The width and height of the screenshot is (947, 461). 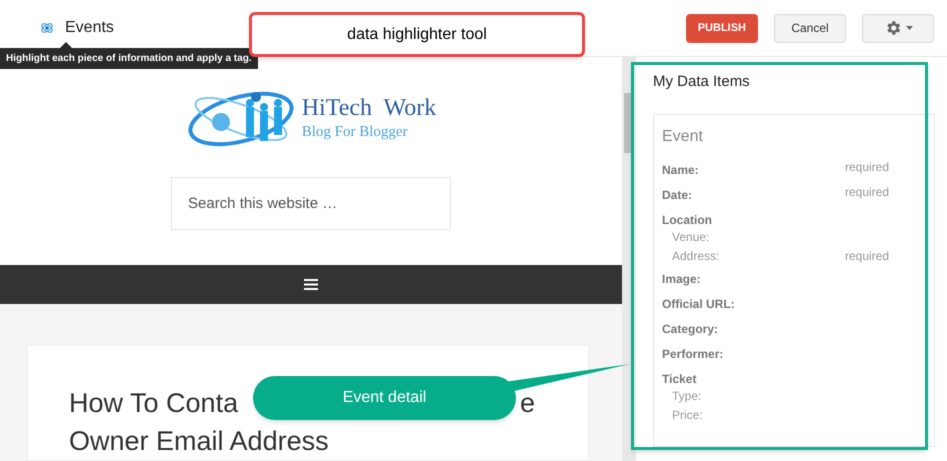 I want to click on field-group-label: Ticket, so click(x=680, y=378).